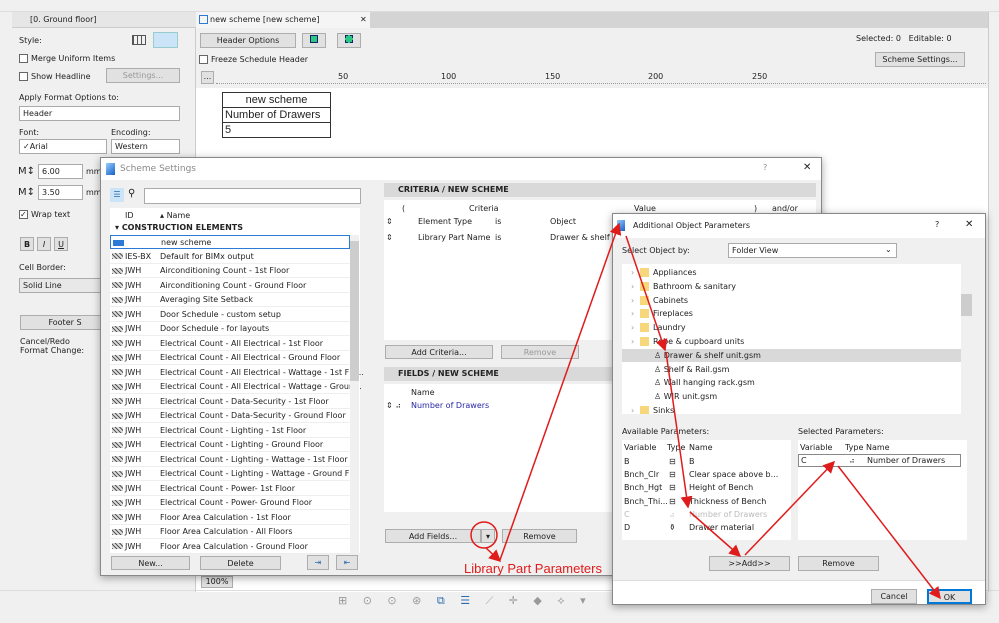 Image resolution: width=999 pixels, height=623 pixels. I want to click on highlight-circle, so click(484, 535).